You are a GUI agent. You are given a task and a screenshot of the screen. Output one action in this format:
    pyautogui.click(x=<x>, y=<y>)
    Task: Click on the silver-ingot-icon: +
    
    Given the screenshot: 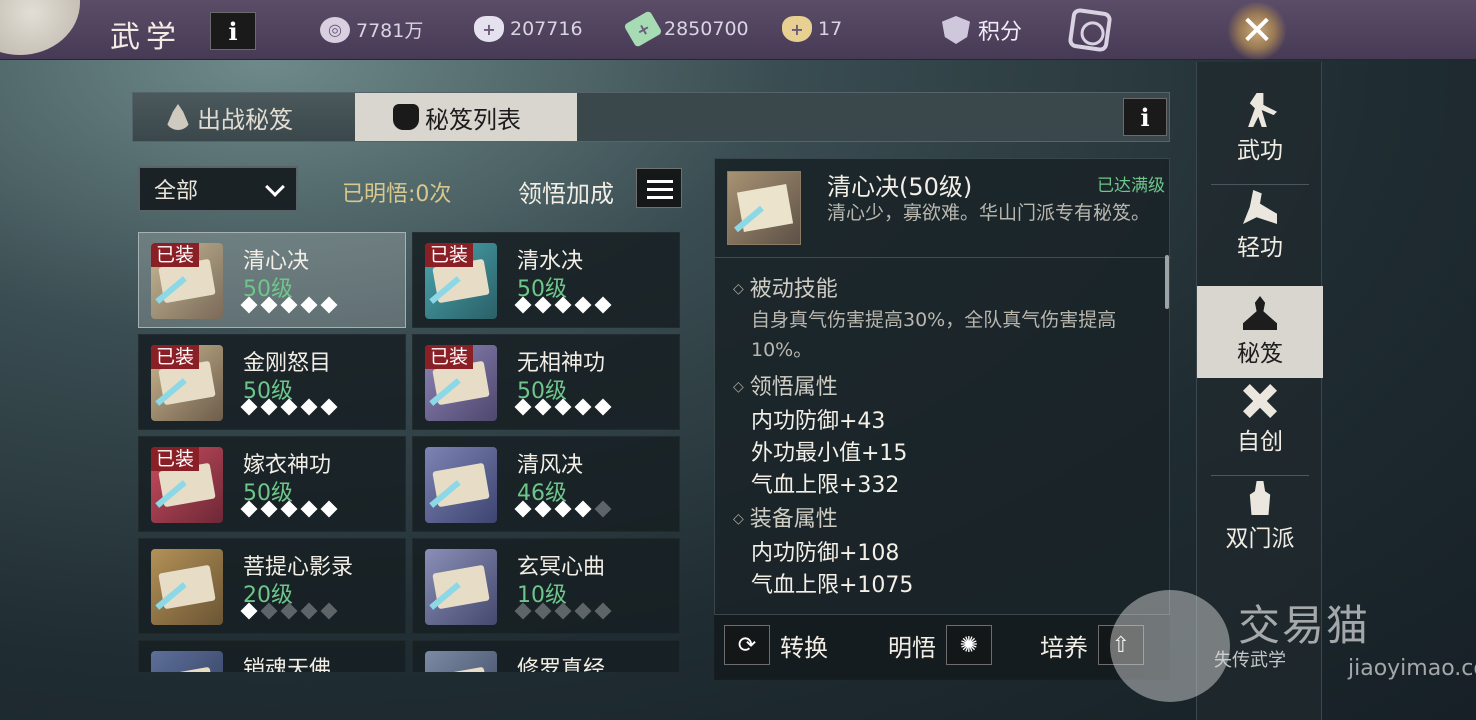 What is the action you would take?
    pyautogui.click(x=489, y=29)
    